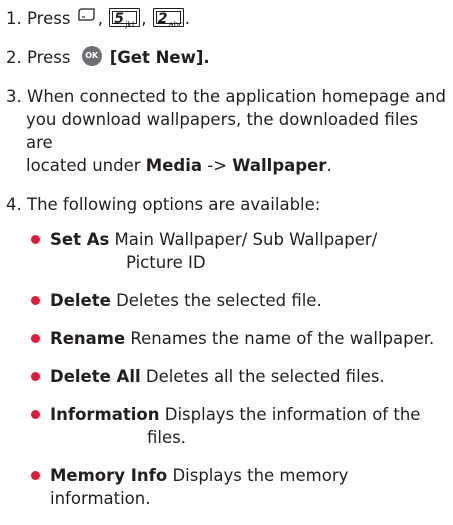  What do you see at coordinates (246, 239) in the screenshot?
I see `option-desc: Main Wallpaper/ Sub Wallpaper/` at bounding box center [246, 239].